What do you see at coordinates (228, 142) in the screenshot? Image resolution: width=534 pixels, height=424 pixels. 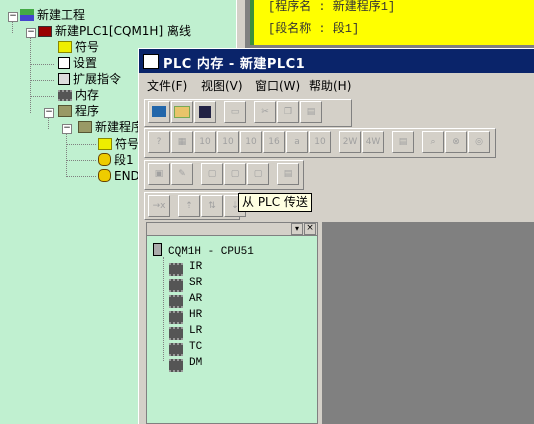 I see `signed-decimal-button: 10` at bounding box center [228, 142].